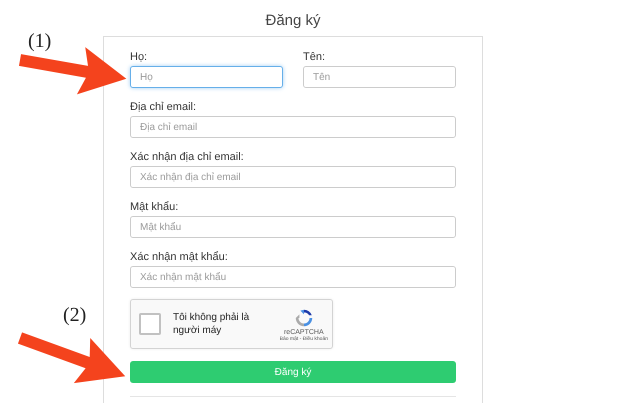 The image size is (640, 403). I want to click on field-label: Địa chỉ email:, so click(164, 107).